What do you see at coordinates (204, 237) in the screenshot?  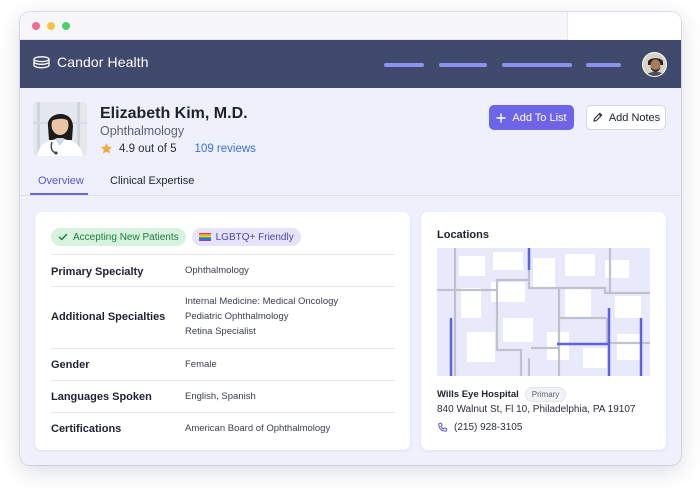 I see `pride-flag-icon` at bounding box center [204, 237].